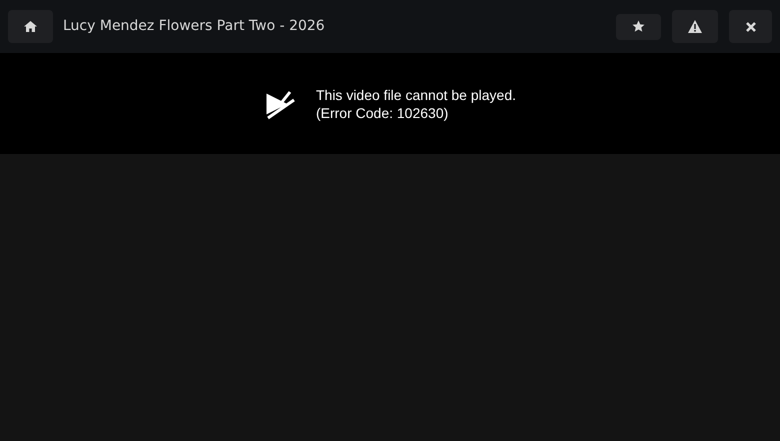 This screenshot has height=441, width=780. I want to click on favorite-button, so click(638, 27).